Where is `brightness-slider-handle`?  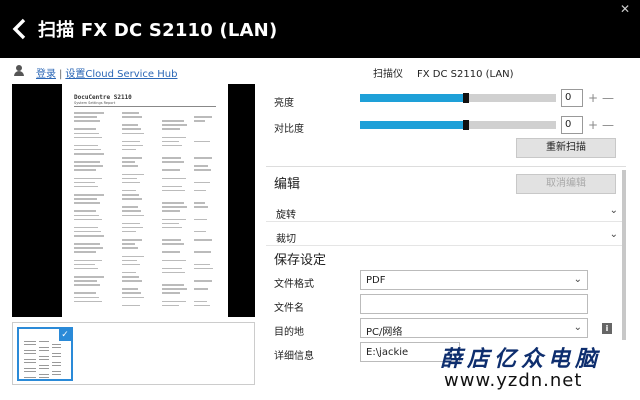 brightness-slider-handle is located at coordinates (465, 98).